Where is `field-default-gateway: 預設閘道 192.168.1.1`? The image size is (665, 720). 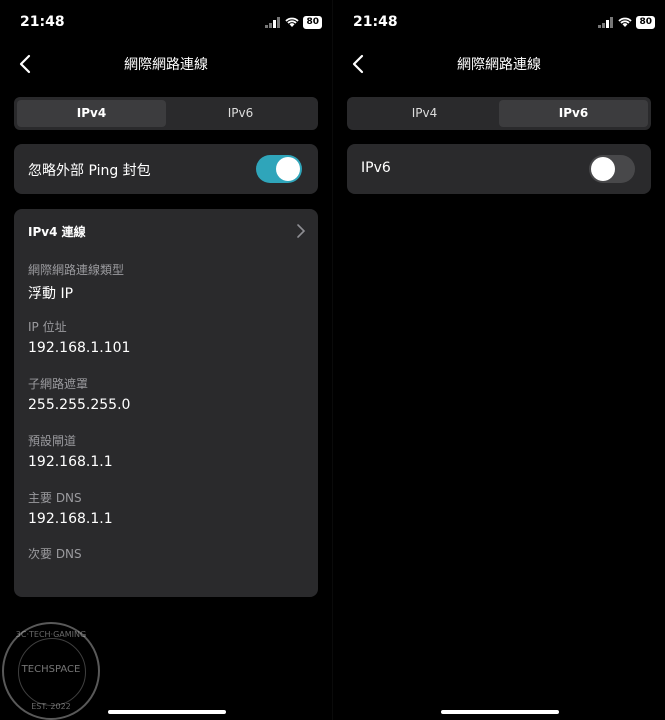 field-default-gateway: 預設閘道 192.168.1.1 is located at coordinates (70, 452).